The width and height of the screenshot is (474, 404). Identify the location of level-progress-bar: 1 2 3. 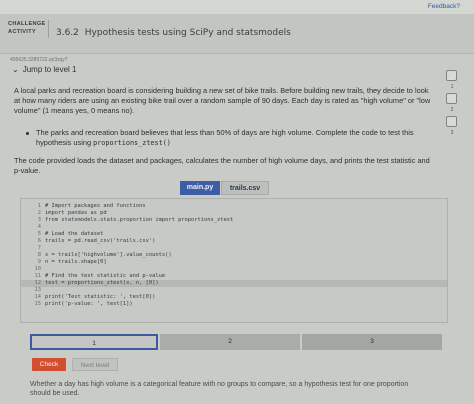
(236, 342).